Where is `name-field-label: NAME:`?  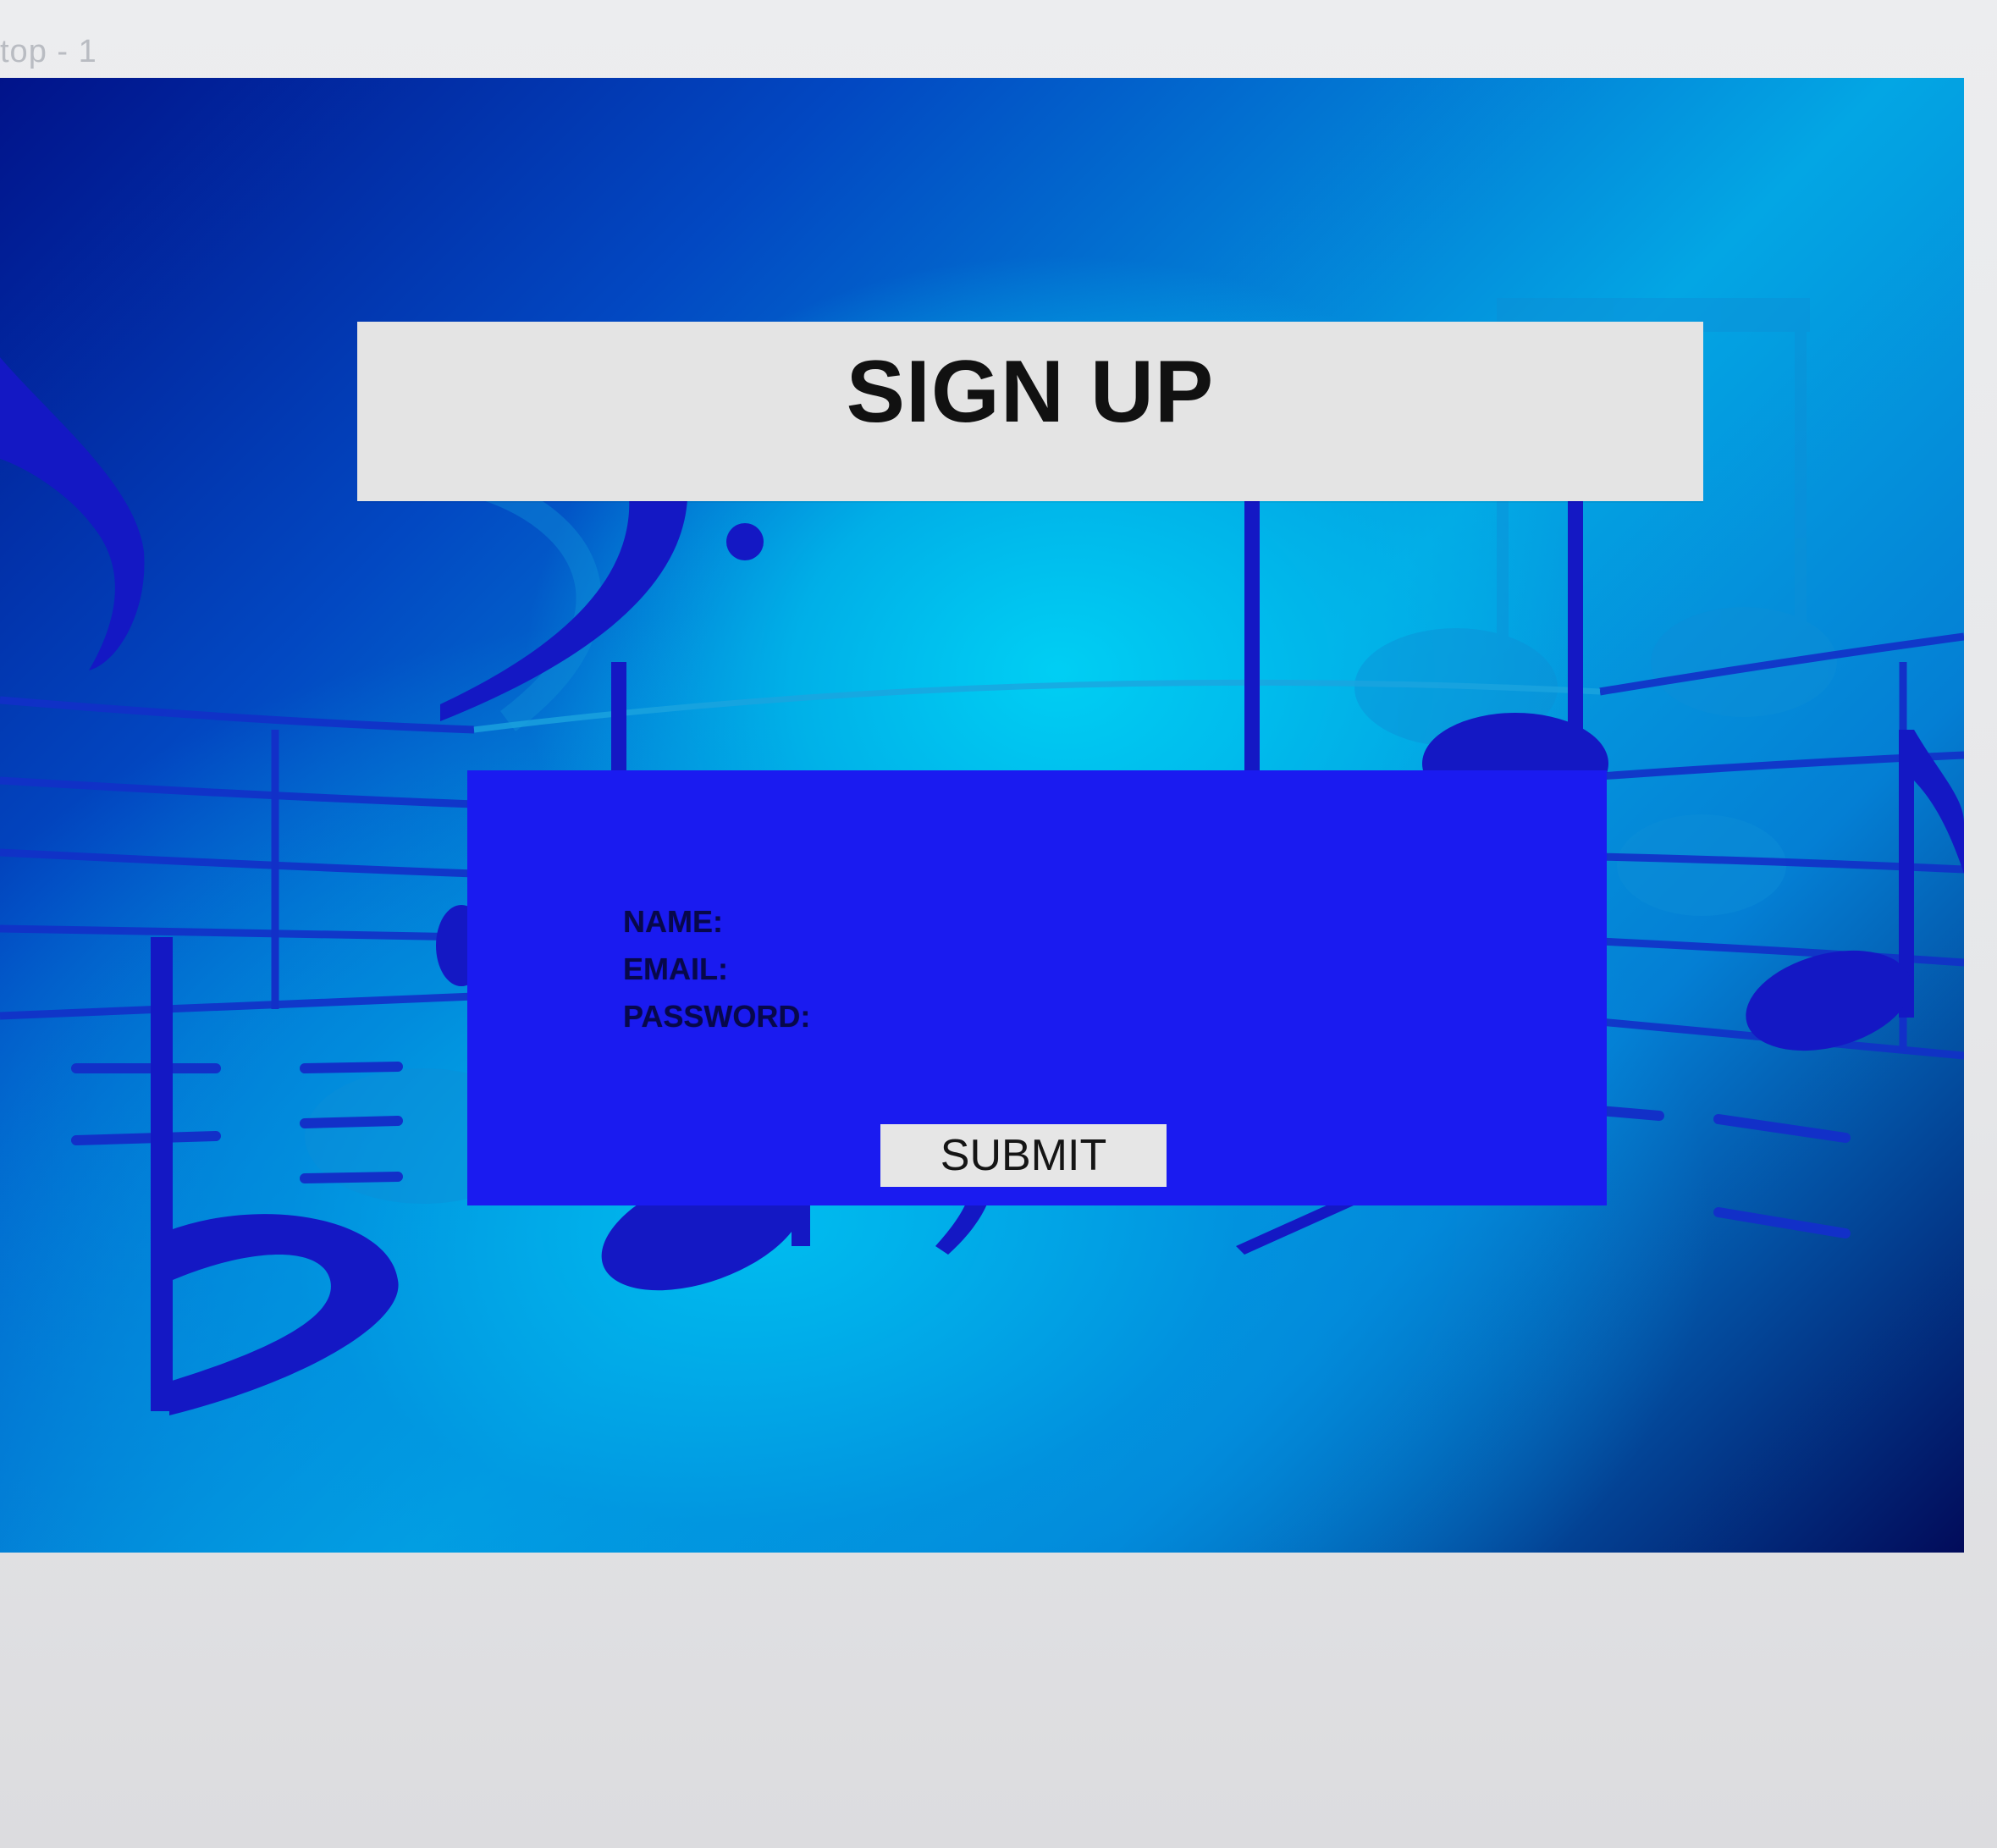
name-field-label: NAME: is located at coordinates (673, 922).